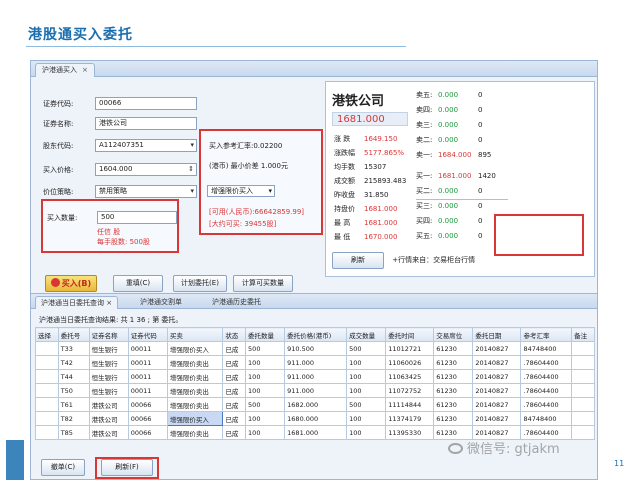 Image resolution: width=640 pixels, height=480 pixels. I want to click on ask-level: 卖三: 0.000 0, so click(461, 125).